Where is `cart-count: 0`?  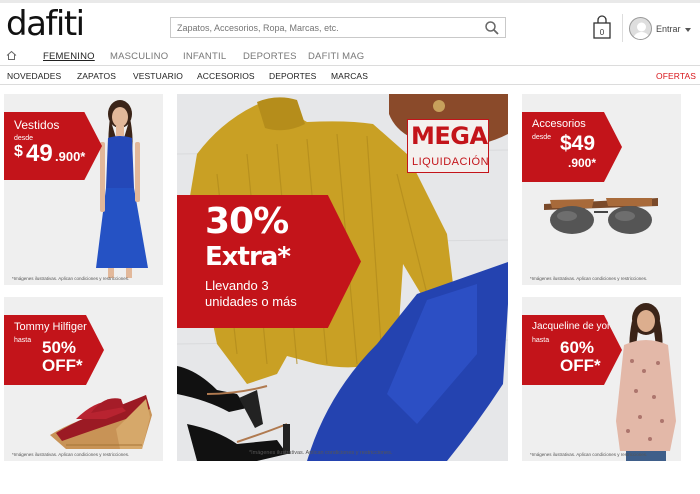 cart-count: 0 is located at coordinates (602, 32).